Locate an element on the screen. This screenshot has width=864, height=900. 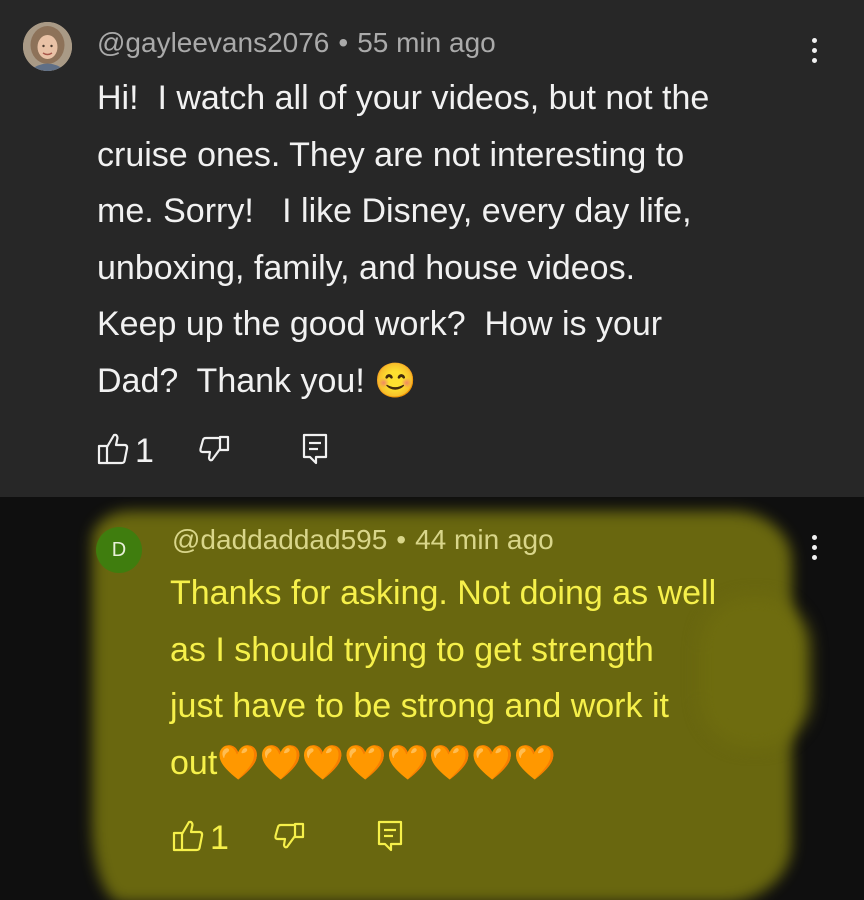
profile-photo-icon is located at coordinates (47, 46).